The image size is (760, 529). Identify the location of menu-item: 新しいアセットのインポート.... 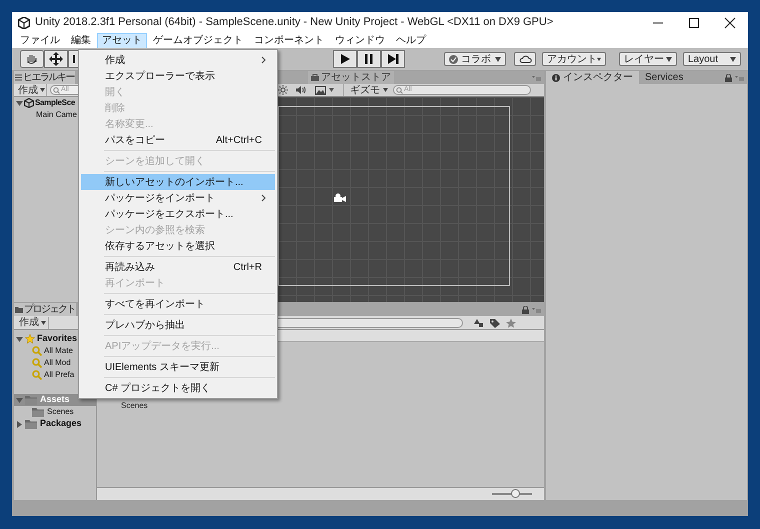
(178, 182).